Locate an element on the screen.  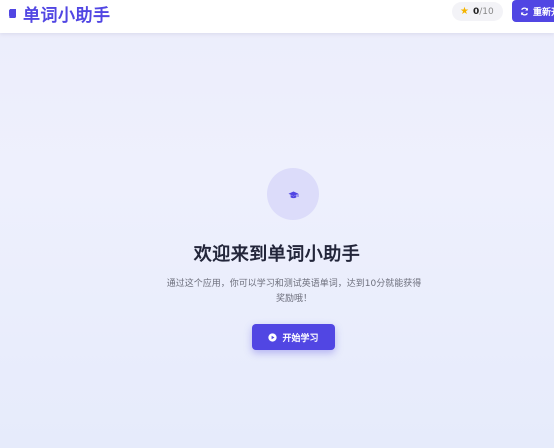
play-circle-icon is located at coordinates (273, 337).